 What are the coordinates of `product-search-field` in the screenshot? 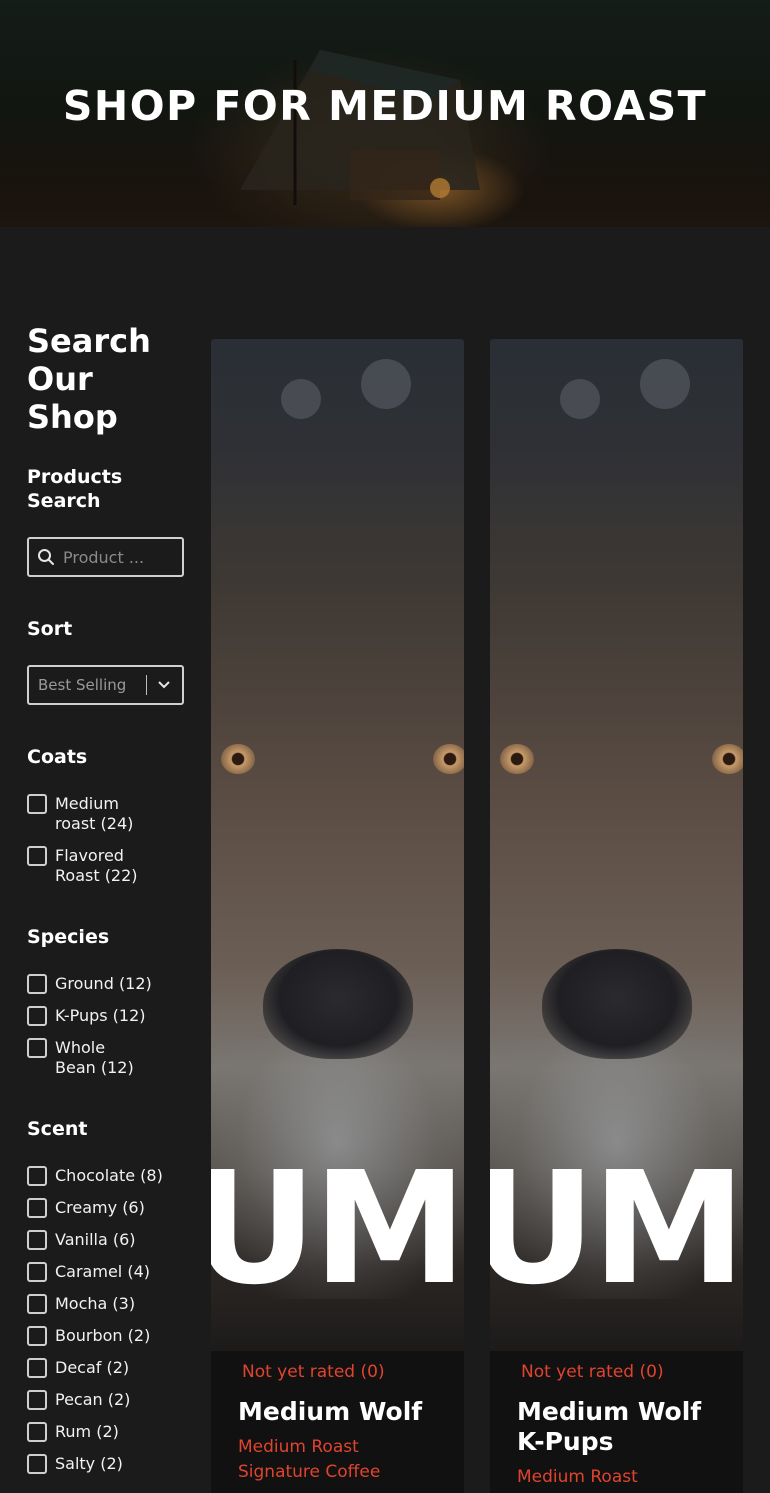 It's located at (105, 557).